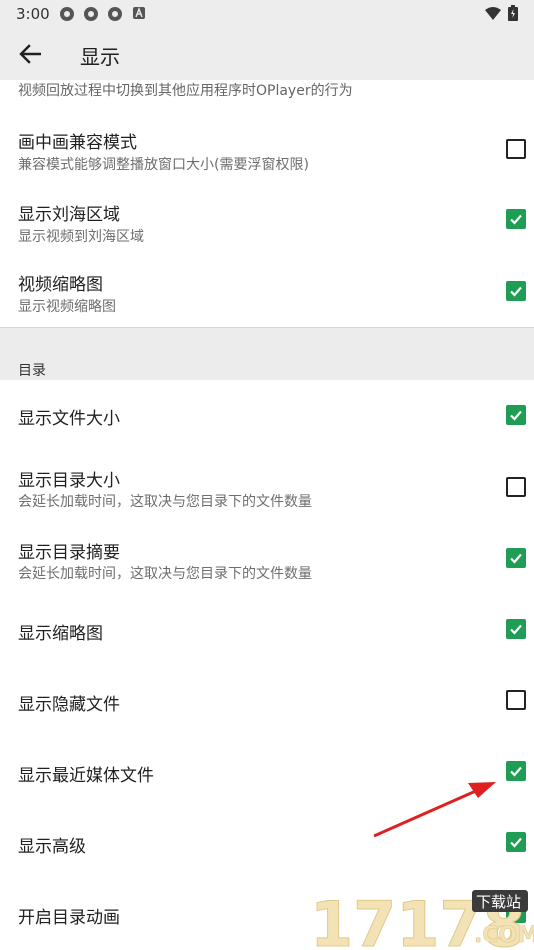  I want to click on setting-show-directory-size: 显示目录大小 会延长加载时间，这取决与您目录下的文件数量, so click(267, 486).